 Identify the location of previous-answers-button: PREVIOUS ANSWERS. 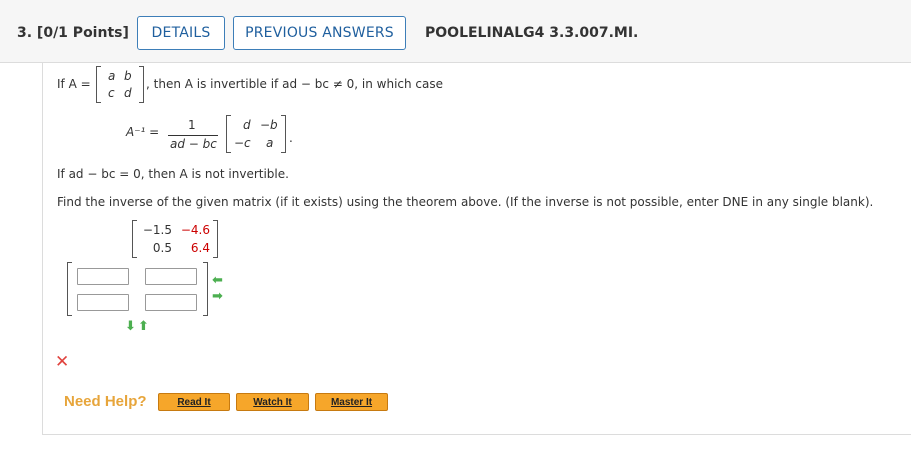
(319, 33).